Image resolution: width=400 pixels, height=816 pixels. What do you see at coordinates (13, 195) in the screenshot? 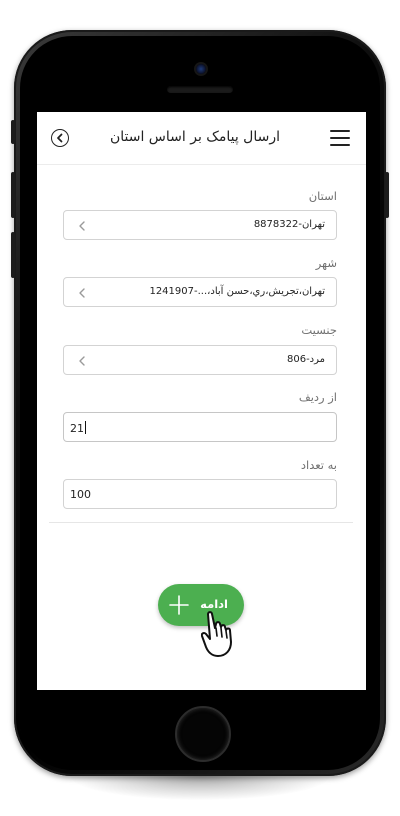
I see `phone-side-button-volume-up` at bounding box center [13, 195].